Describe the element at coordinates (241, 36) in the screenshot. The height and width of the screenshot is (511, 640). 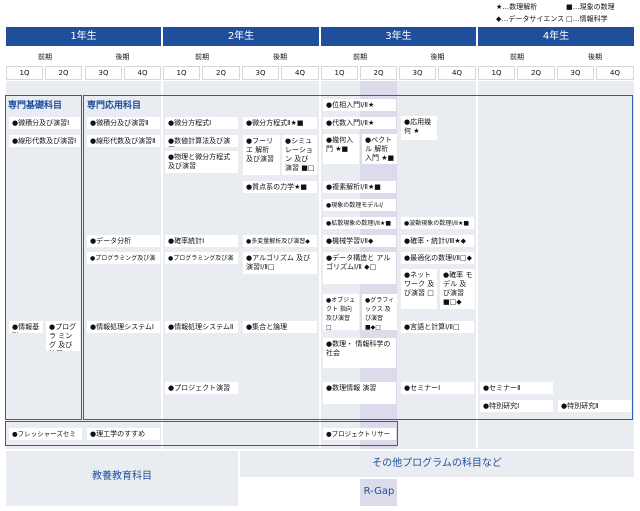
I see `year-header-2: 2年生` at that location.